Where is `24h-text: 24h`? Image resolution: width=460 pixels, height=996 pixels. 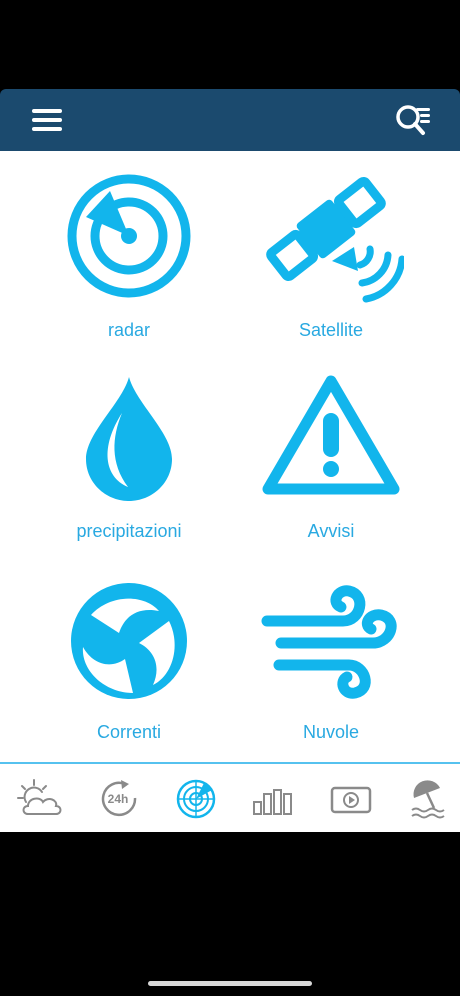 24h-text: 24h is located at coordinates (118, 799).